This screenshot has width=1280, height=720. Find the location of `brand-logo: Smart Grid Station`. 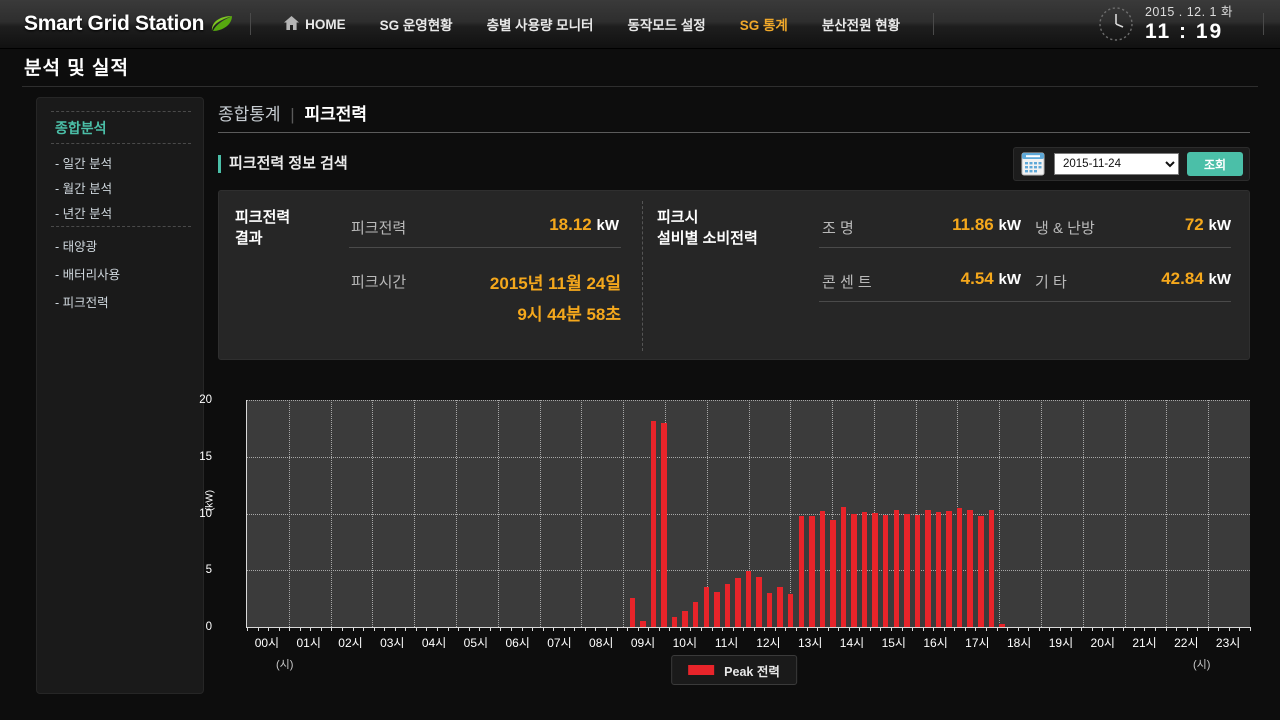

brand-logo: Smart Grid Station is located at coordinates (129, 24).